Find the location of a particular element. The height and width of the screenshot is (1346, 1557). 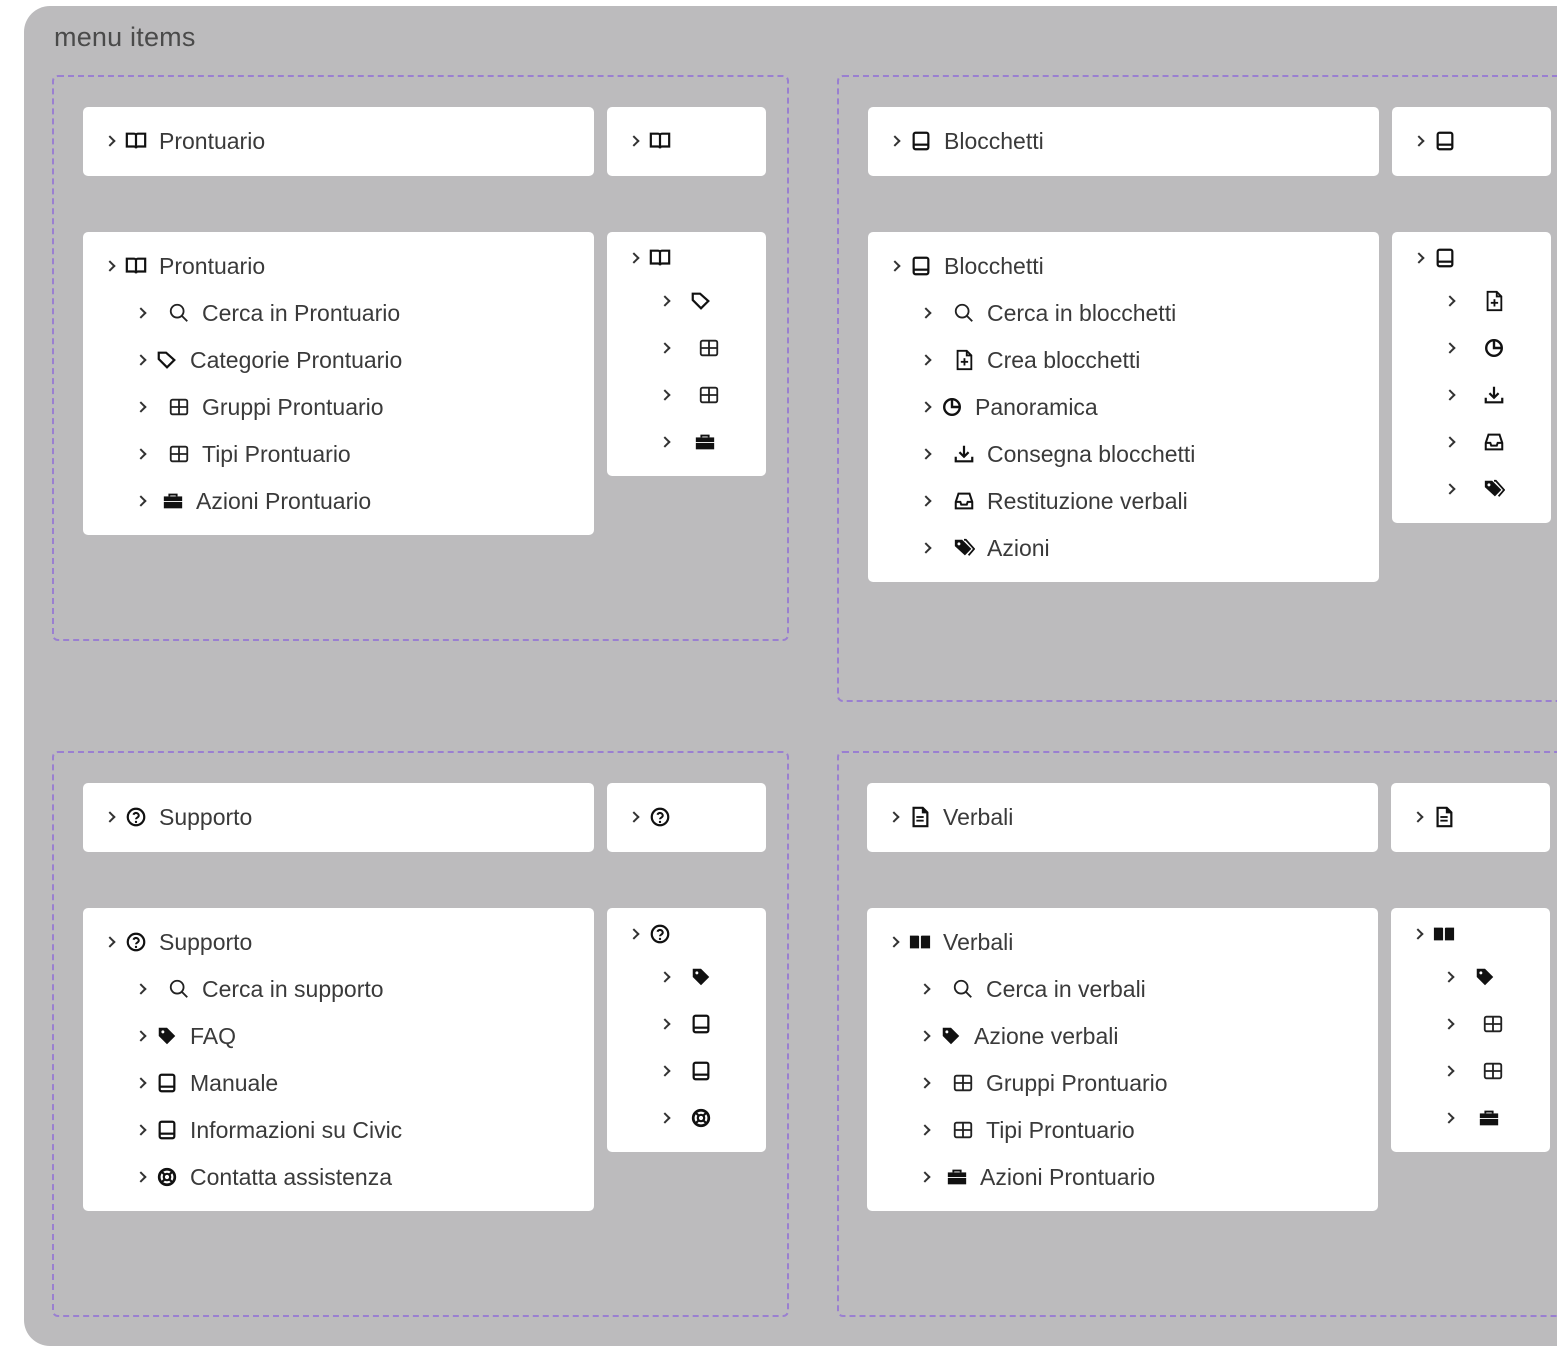

submenu-item-cerca-verbali: Cerca in verbali is located at coordinates (1033, 989).